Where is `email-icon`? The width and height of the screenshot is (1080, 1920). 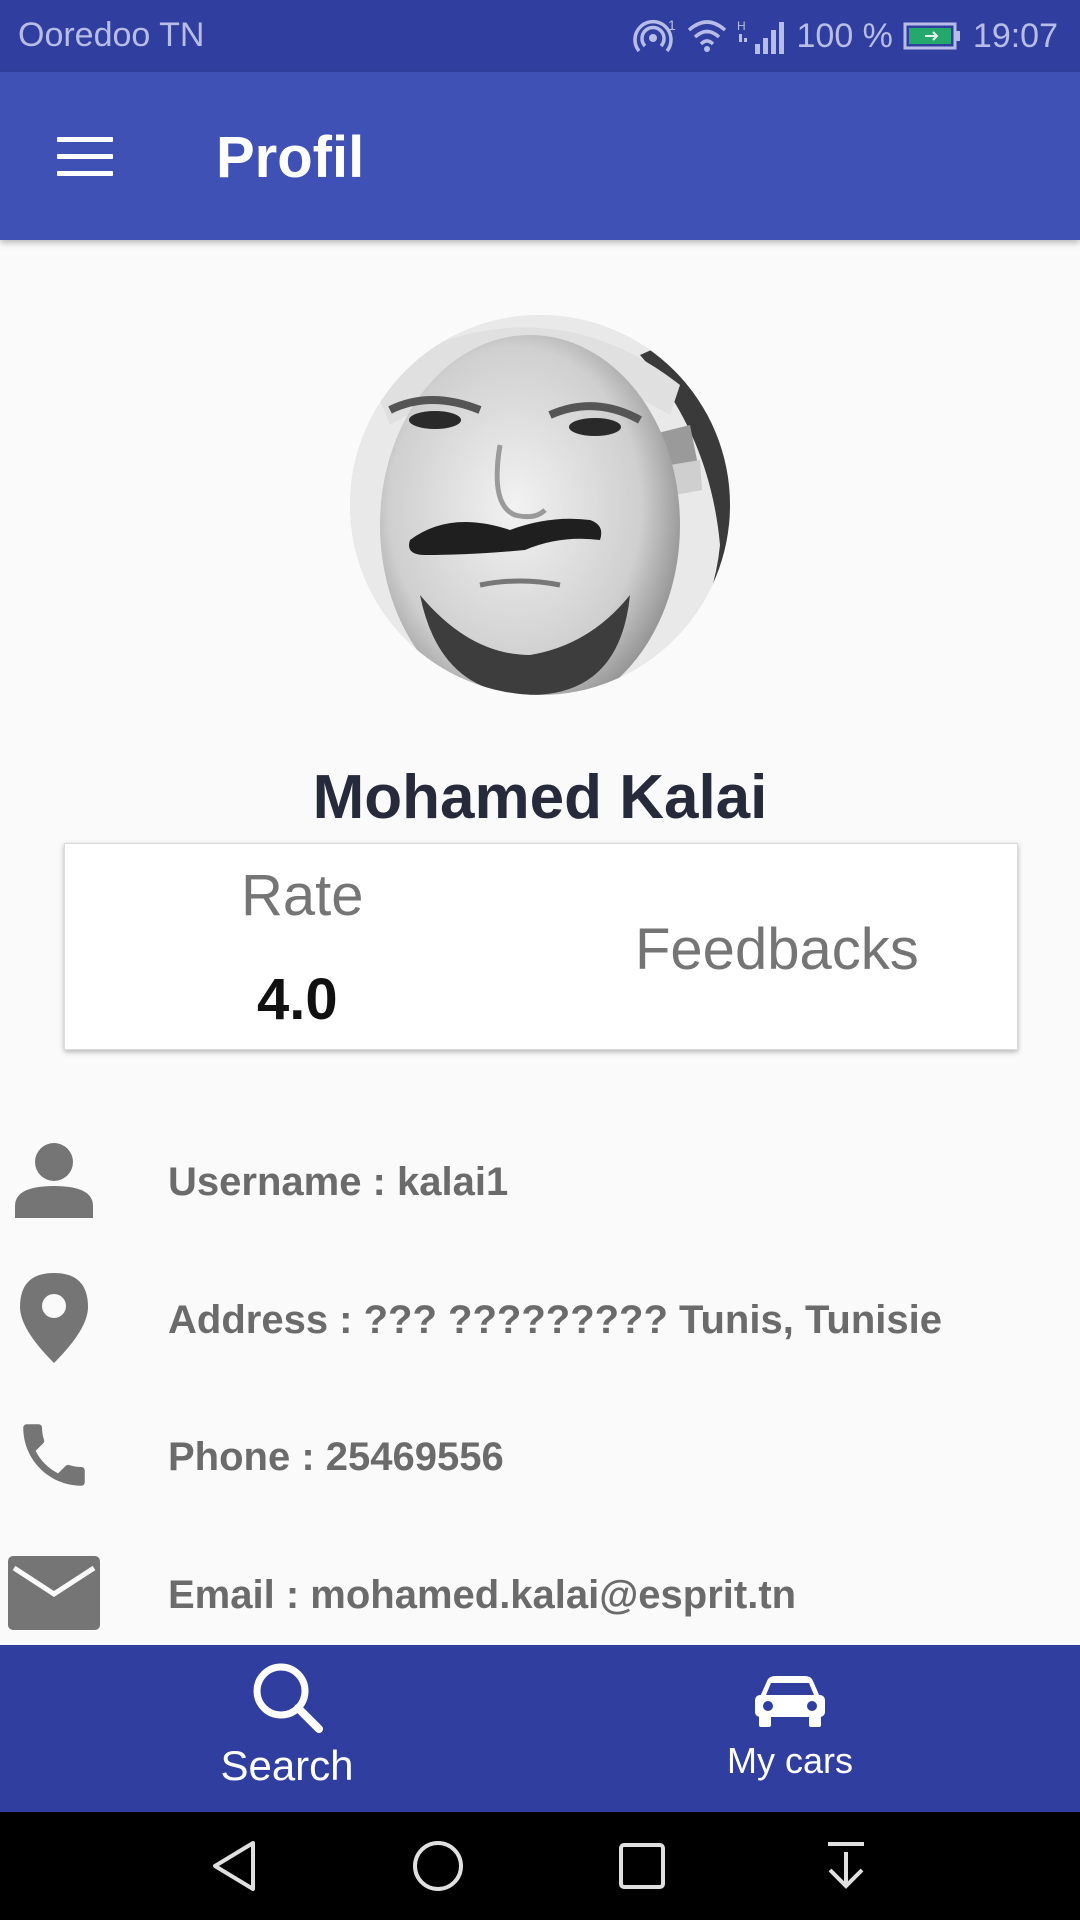 email-icon is located at coordinates (54, 1593).